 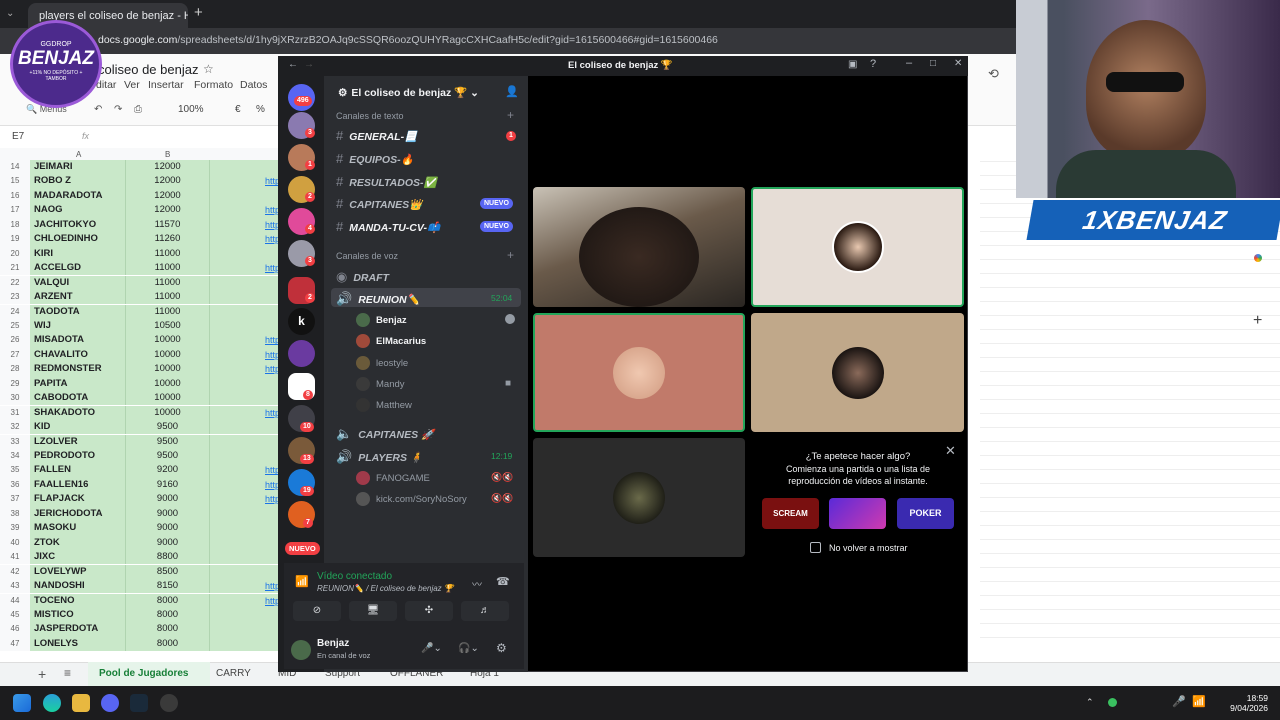 What do you see at coordinates (380, 384) in the screenshot?
I see `voice-user-mandy: Mandy` at bounding box center [380, 384].